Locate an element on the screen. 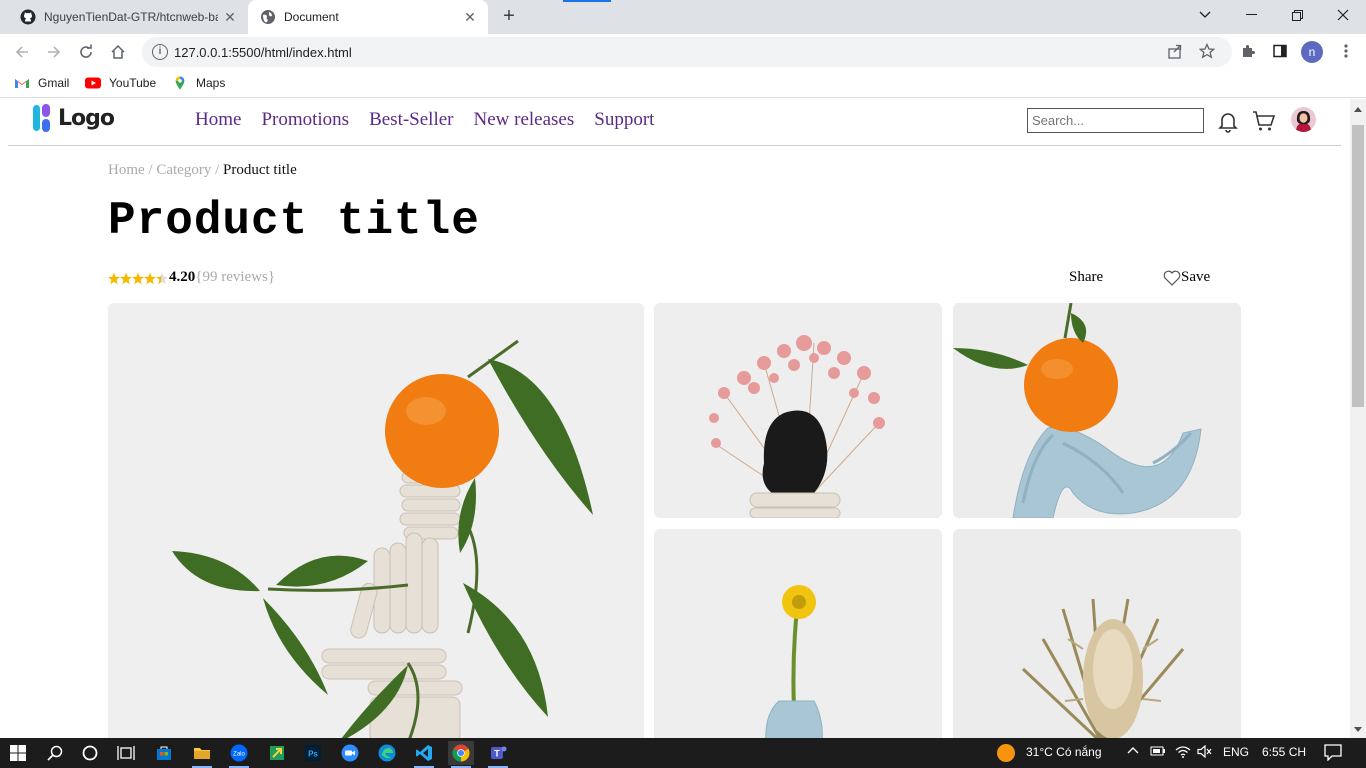  forward-arrow-icon is located at coordinates (54, 52).